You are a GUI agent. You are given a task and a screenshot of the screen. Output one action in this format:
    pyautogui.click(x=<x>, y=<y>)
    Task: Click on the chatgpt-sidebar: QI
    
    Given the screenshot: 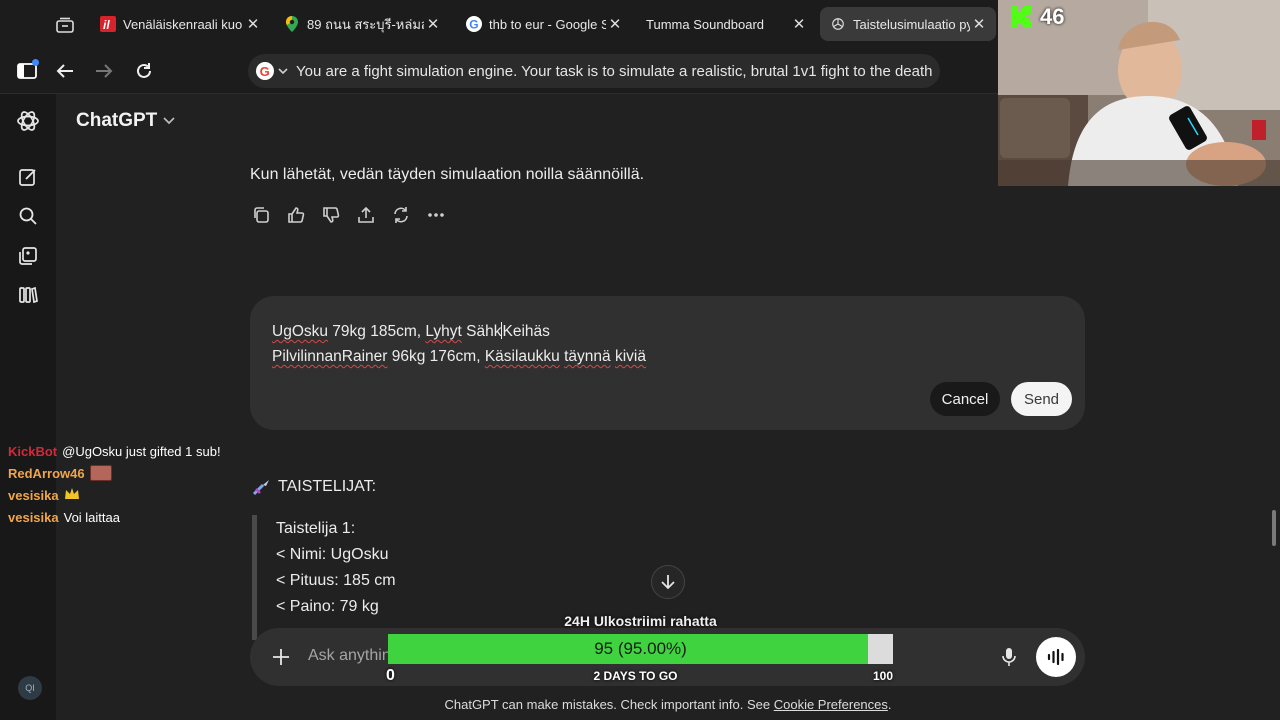 What is the action you would take?
    pyautogui.click(x=28, y=407)
    